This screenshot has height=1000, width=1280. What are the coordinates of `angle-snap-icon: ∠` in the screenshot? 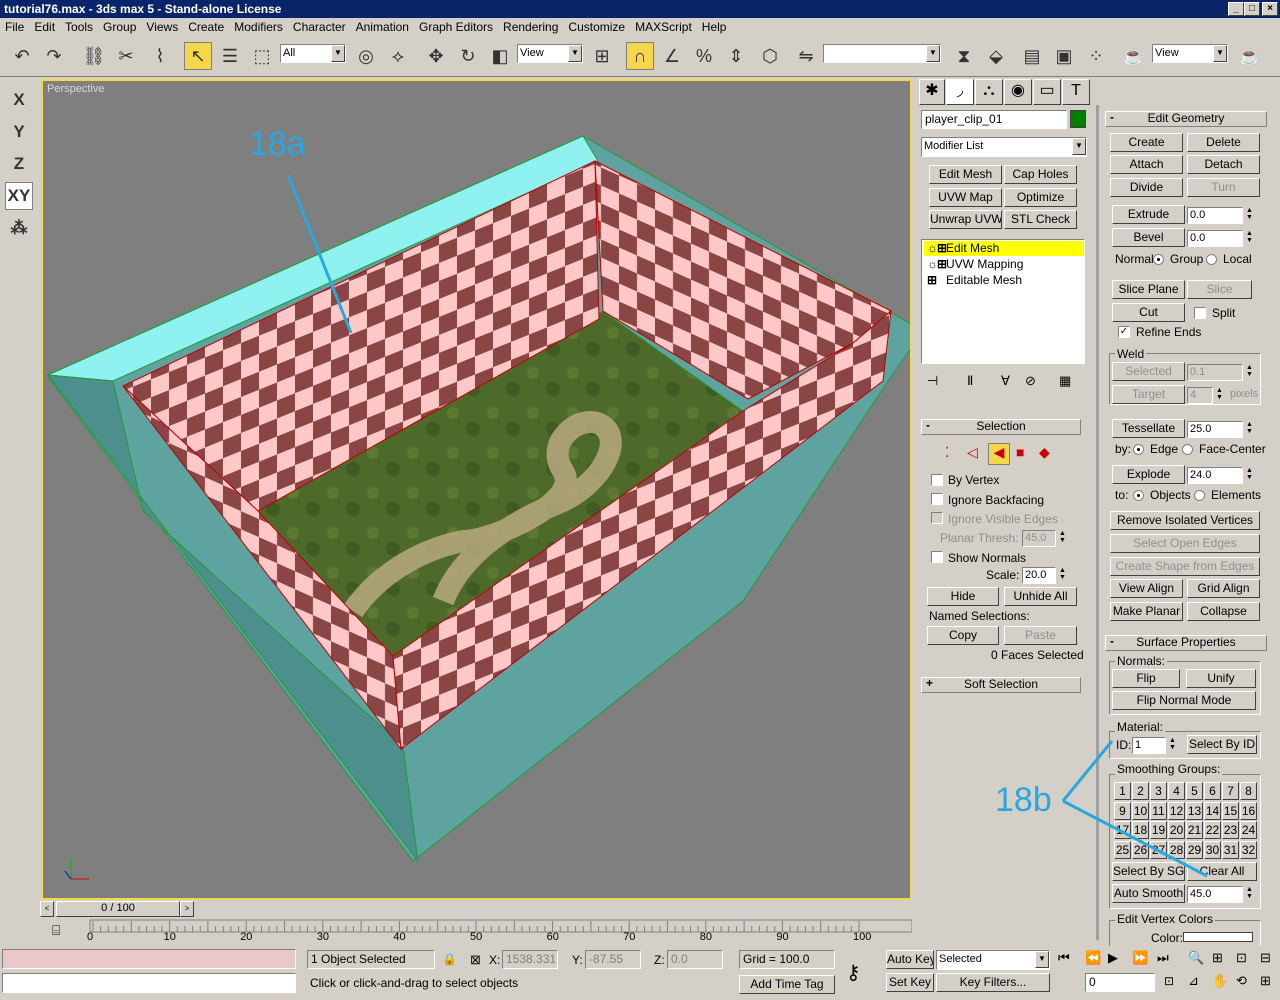 It's located at (672, 56).